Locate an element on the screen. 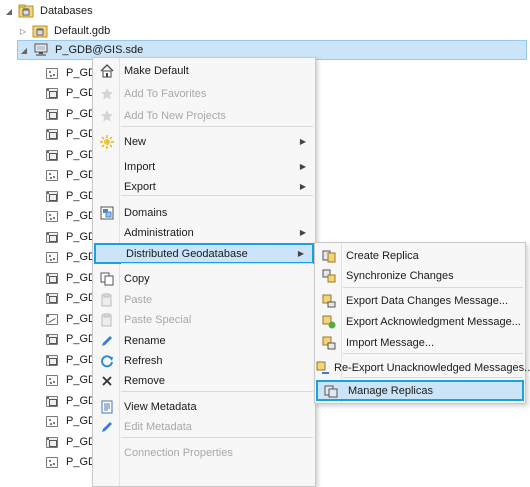 This screenshot has height=487, width=530. menu-item-label: Import is located at coordinates (140, 166).